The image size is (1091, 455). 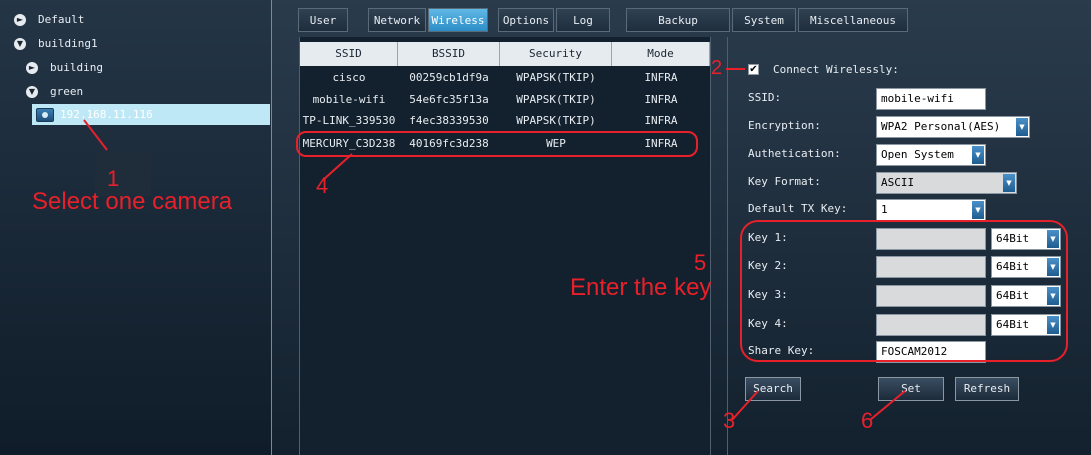 What do you see at coordinates (867, 420) in the screenshot?
I see `annotation-step-6: 6` at bounding box center [867, 420].